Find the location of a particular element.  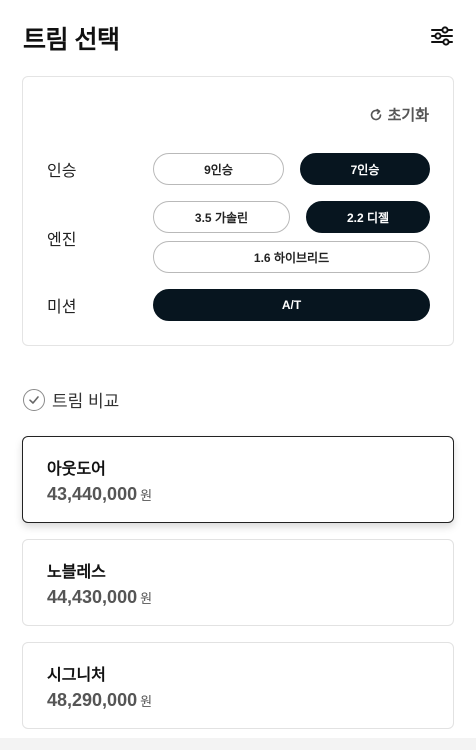

trim-price: 44,430,000 원 is located at coordinates (99, 597).